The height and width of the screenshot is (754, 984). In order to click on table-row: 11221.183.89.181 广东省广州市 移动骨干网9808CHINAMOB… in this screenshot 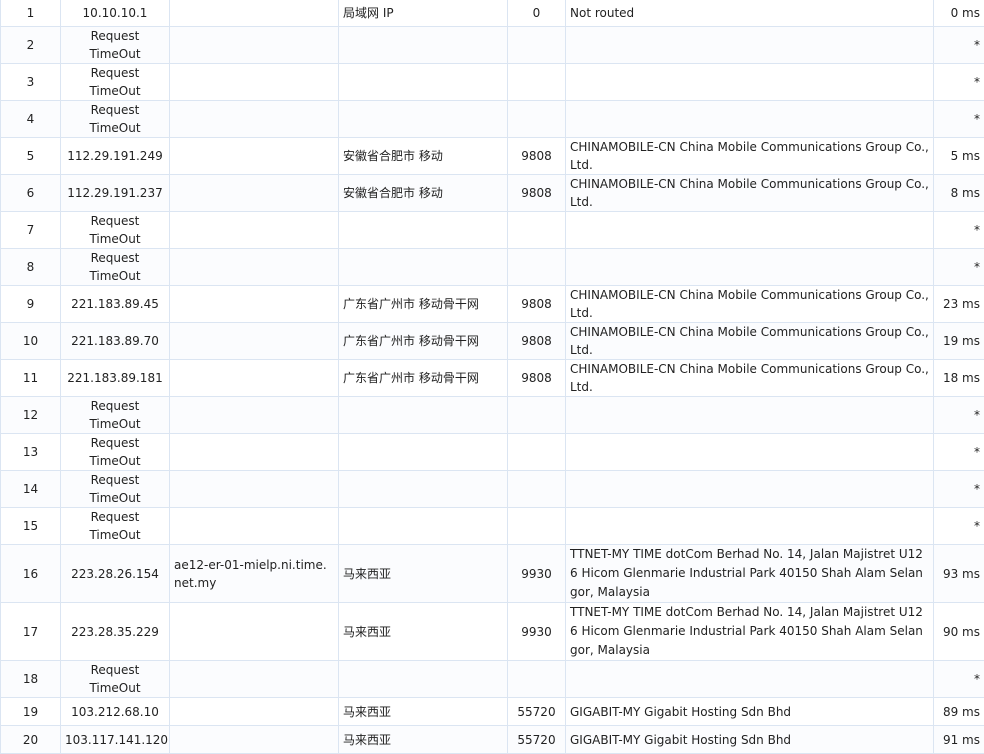, I will do `click(492, 378)`.